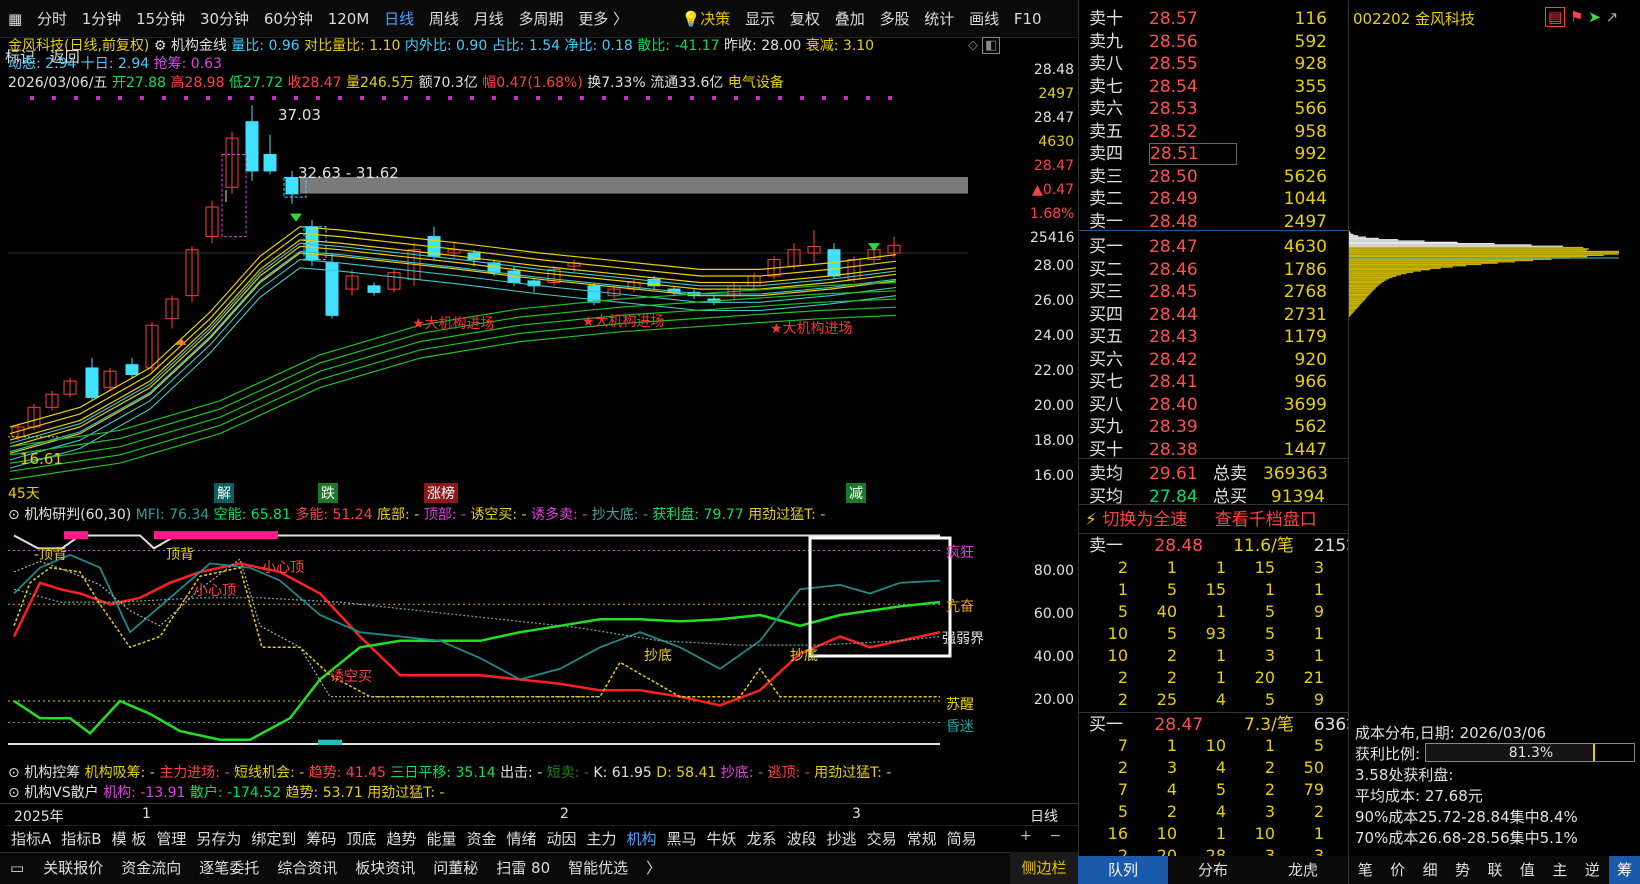 The width and height of the screenshot is (1640, 884). I want to click on right-tab: 值, so click(1527, 870).